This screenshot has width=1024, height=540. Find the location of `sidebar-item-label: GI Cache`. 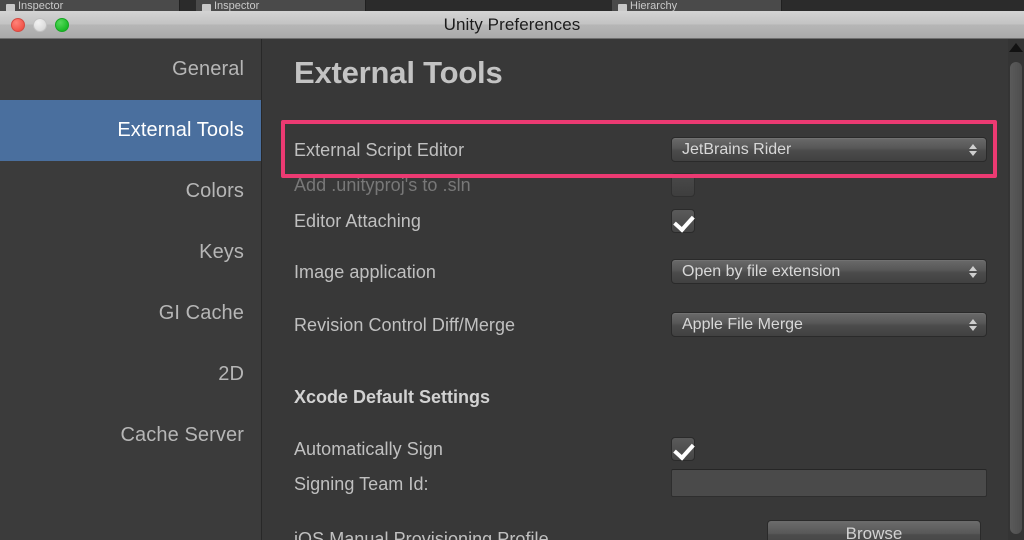

sidebar-item-label: GI Cache is located at coordinates (201, 313).